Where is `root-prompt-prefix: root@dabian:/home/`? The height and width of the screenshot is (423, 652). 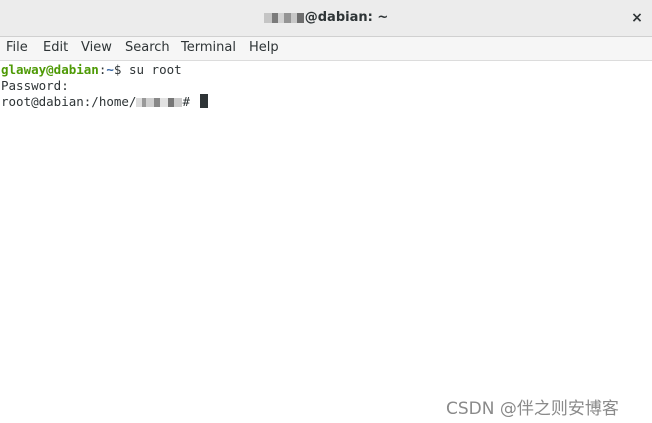
root-prompt-prefix: root@dabian:/home/ is located at coordinates (69, 101).